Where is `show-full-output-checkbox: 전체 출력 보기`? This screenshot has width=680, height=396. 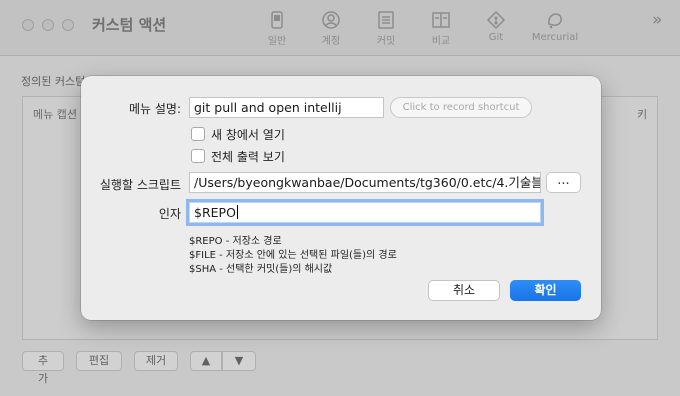 show-full-output-checkbox: 전체 출력 보기 is located at coordinates (238, 156).